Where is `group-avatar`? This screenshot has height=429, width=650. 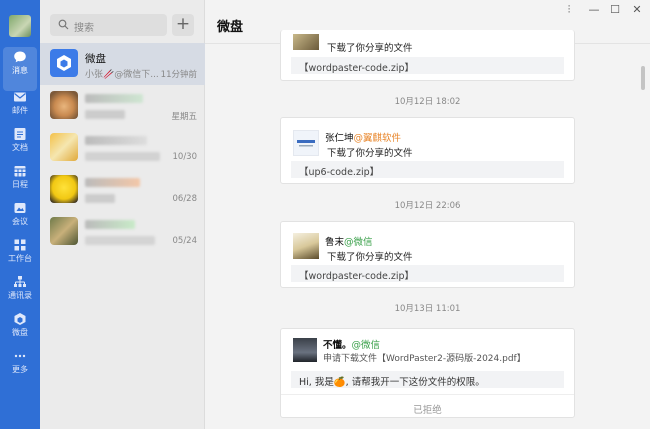 group-avatar is located at coordinates (64, 147).